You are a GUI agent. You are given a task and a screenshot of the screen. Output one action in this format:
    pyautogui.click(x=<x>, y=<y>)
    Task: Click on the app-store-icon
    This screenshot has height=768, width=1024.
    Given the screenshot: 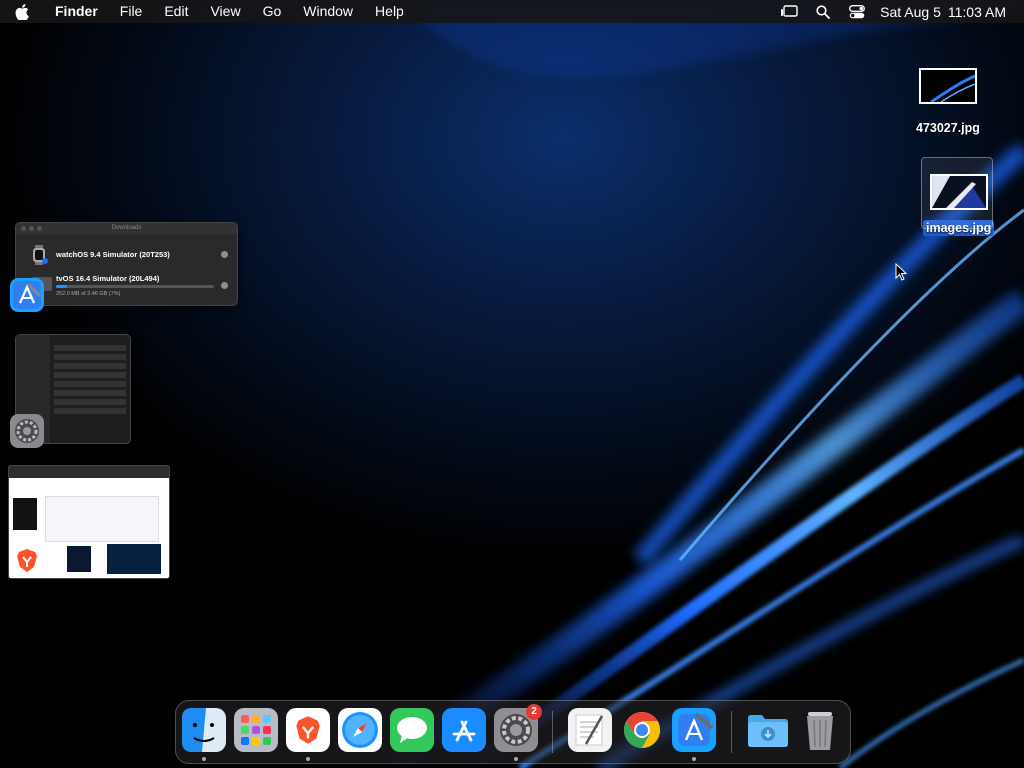 What is the action you would take?
    pyautogui.click(x=464, y=731)
    